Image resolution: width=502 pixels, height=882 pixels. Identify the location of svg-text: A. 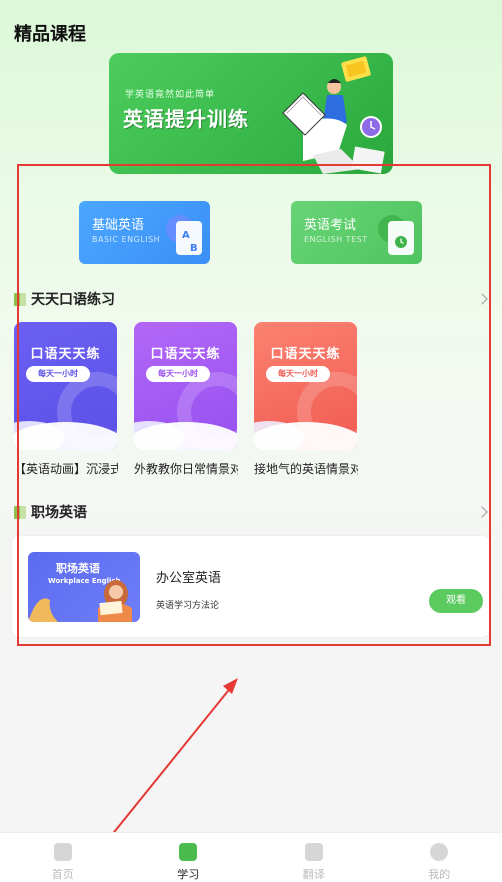
(186, 235).